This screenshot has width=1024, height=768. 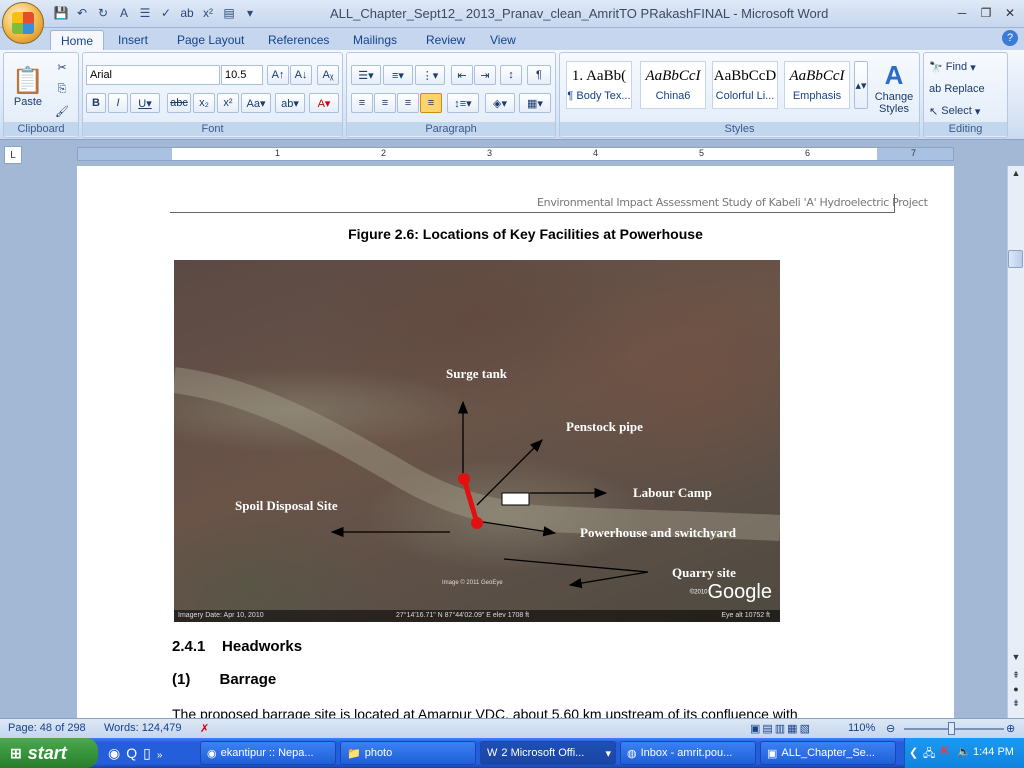 What do you see at coordinates (256, 103) in the screenshot?
I see `change-case-icon: Aa▾` at bounding box center [256, 103].